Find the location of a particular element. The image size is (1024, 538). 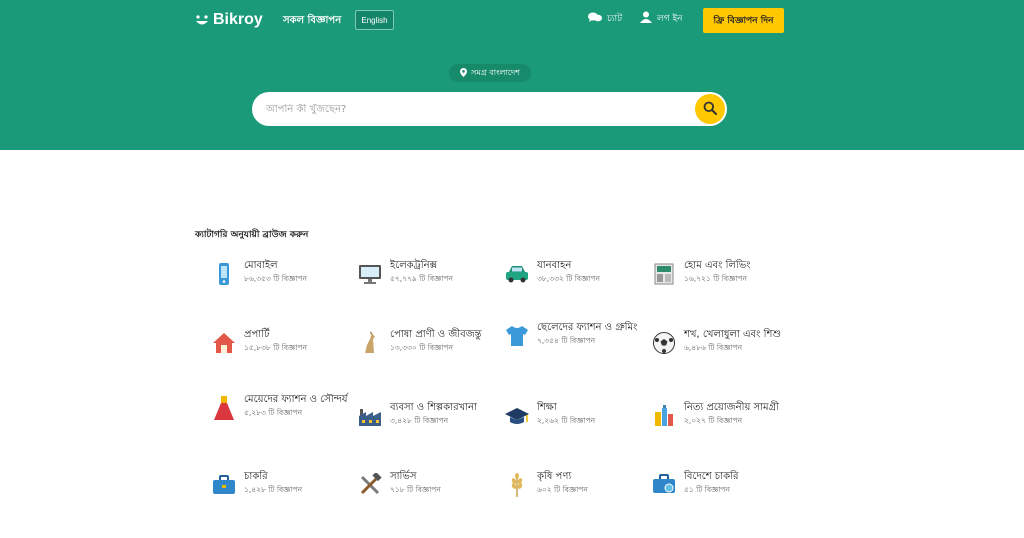

chat-label: চ্যাট is located at coordinates (614, 19).